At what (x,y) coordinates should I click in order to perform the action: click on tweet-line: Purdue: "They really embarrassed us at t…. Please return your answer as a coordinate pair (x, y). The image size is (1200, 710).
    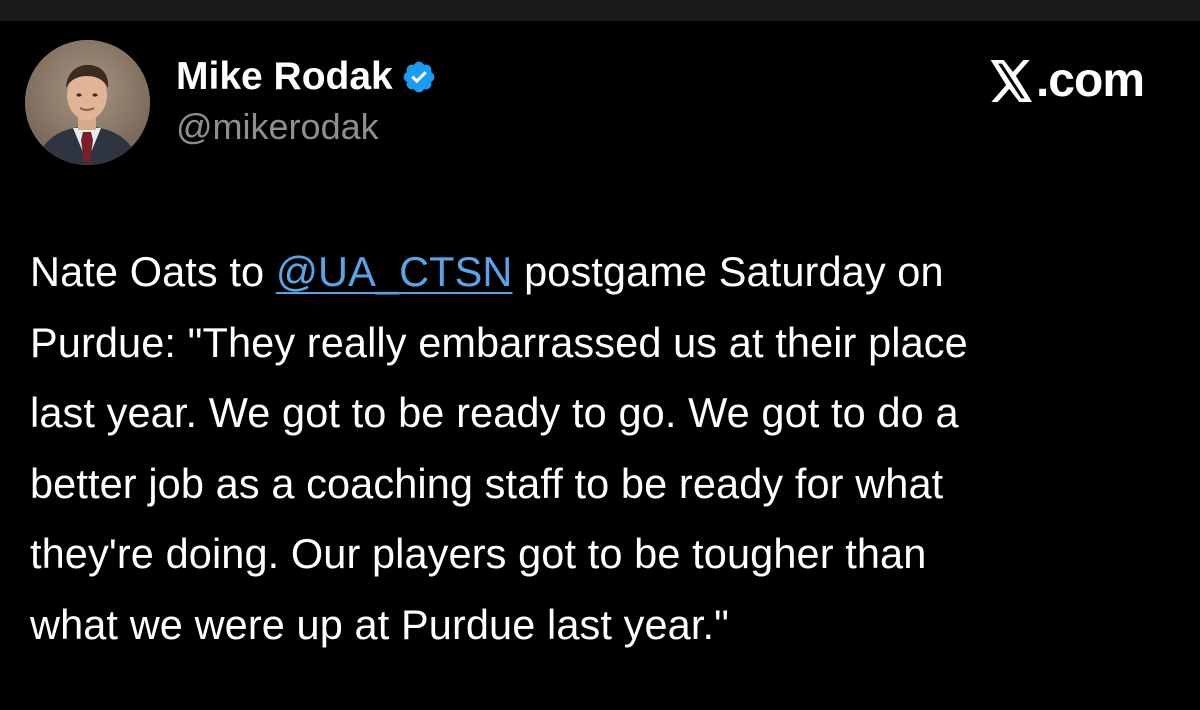
    Looking at the image, I should click on (499, 342).